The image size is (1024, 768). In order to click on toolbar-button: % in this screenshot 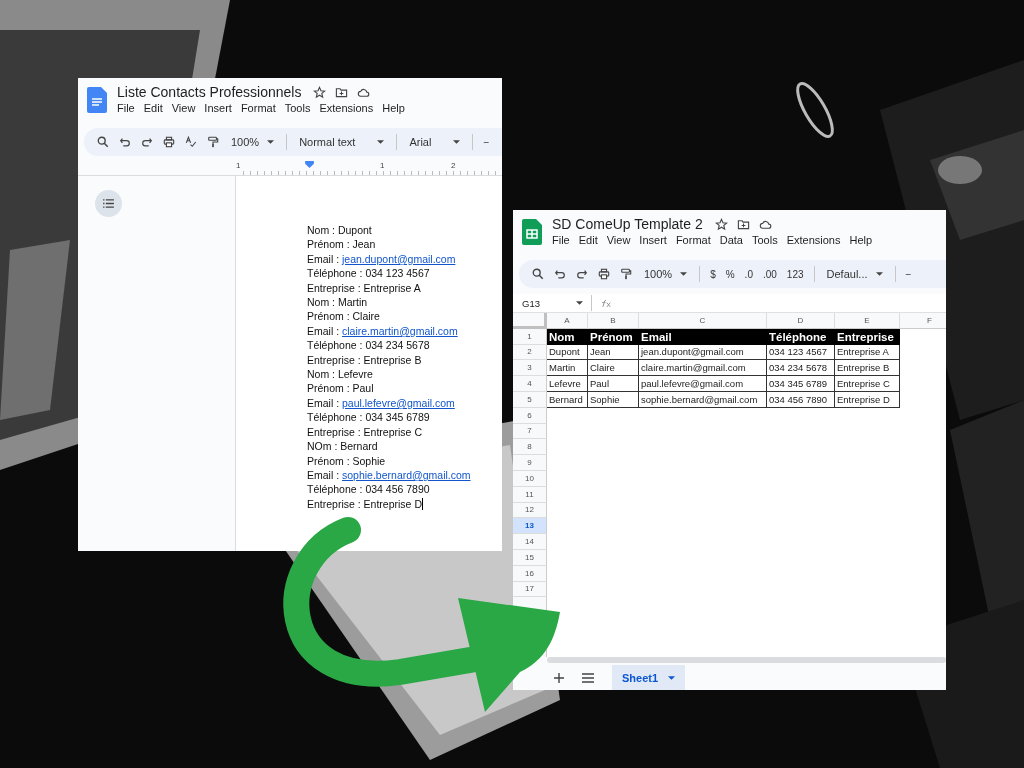, I will do `click(730, 274)`.